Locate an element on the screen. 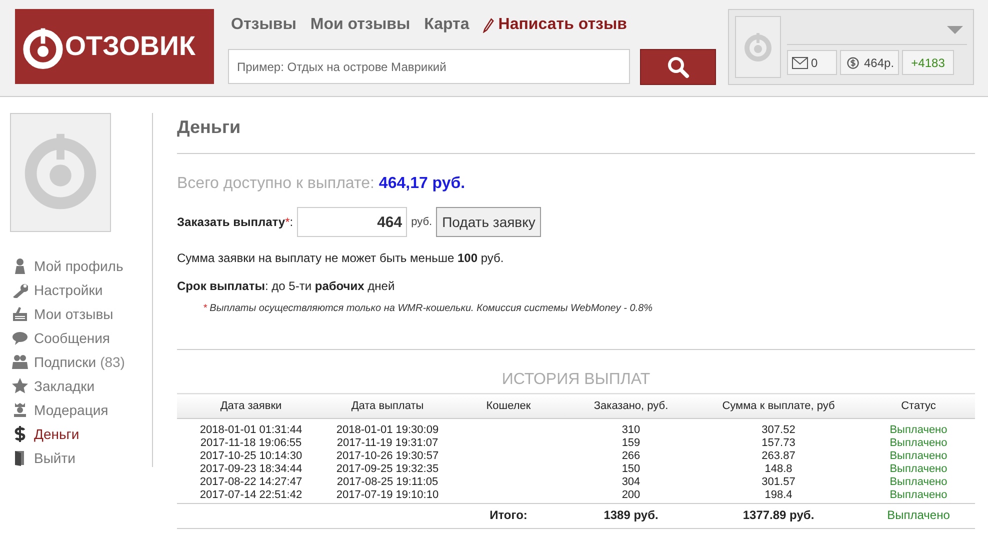 The image size is (988, 543). envelope-icon is located at coordinates (800, 62).